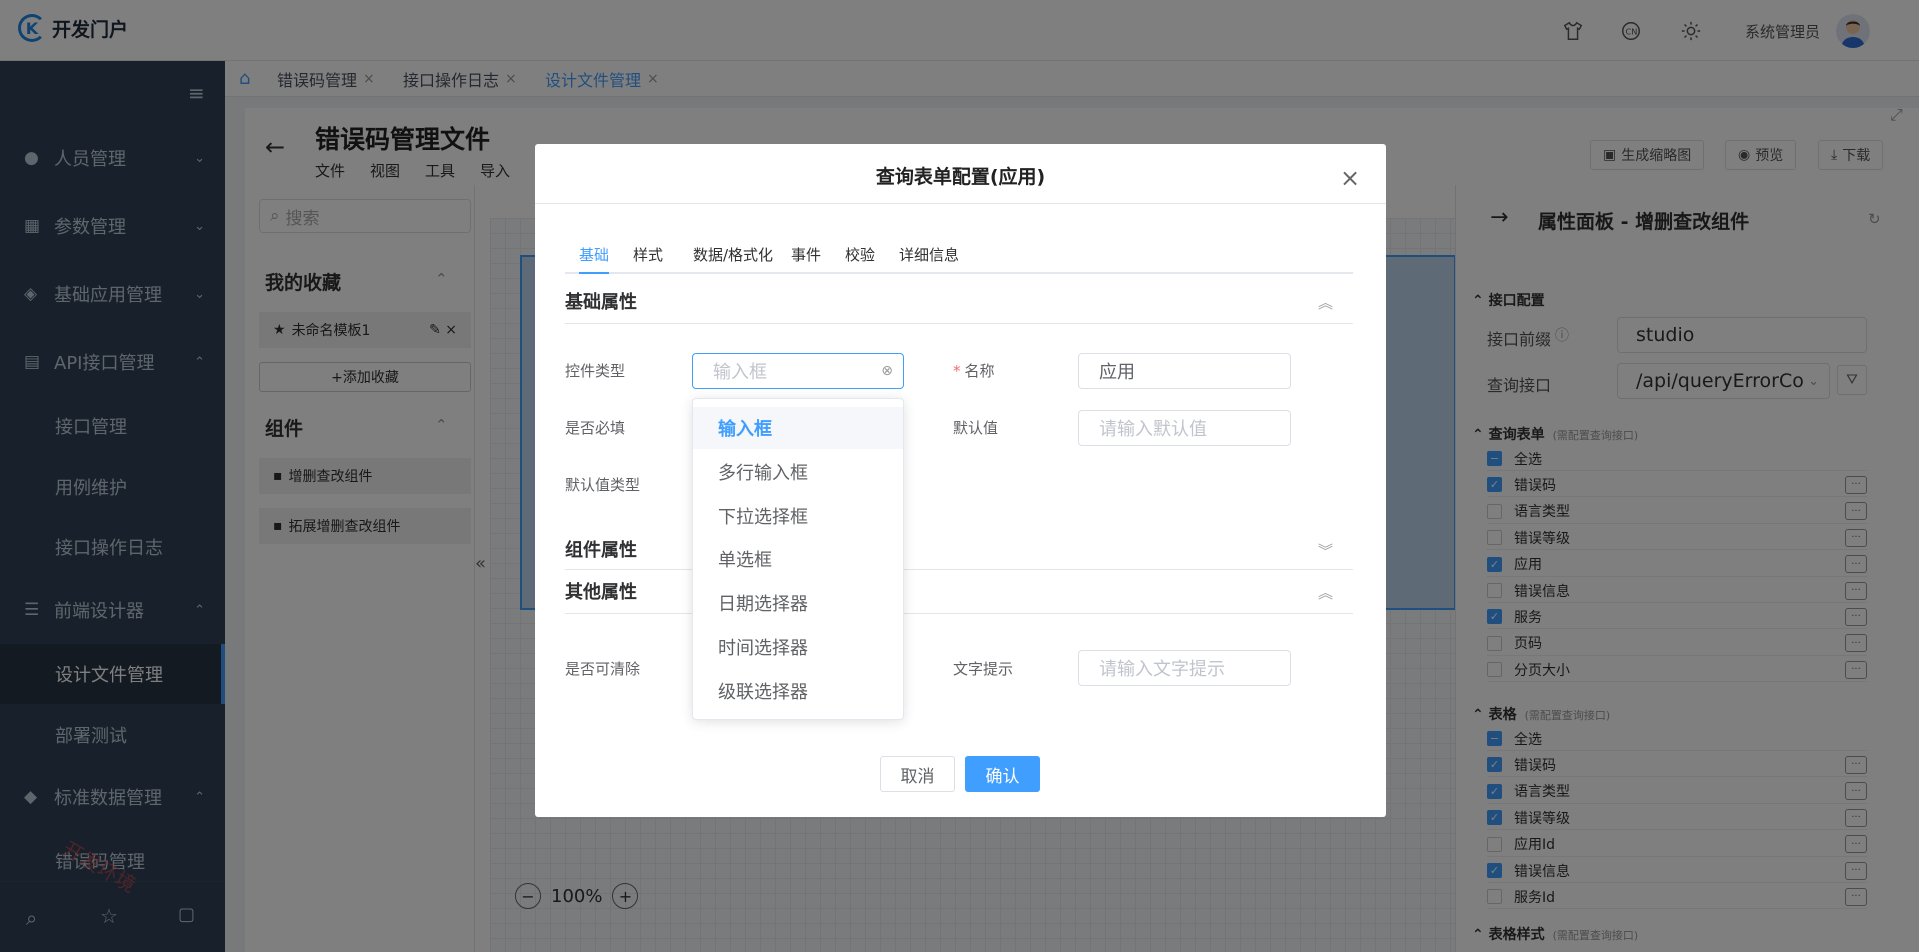 The image size is (1919, 952). What do you see at coordinates (960, 177) in the screenshot?
I see `dialog-title: 查询表单配置(应用)` at bounding box center [960, 177].